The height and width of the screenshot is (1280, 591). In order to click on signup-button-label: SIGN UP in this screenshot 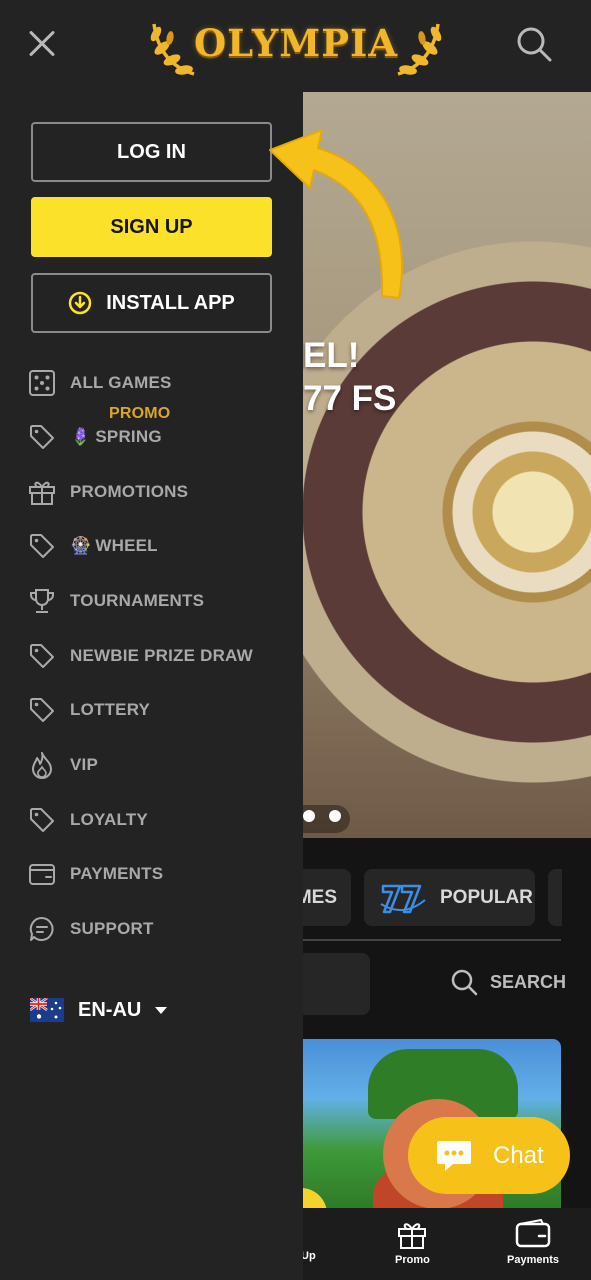, I will do `click(151, 226)`.